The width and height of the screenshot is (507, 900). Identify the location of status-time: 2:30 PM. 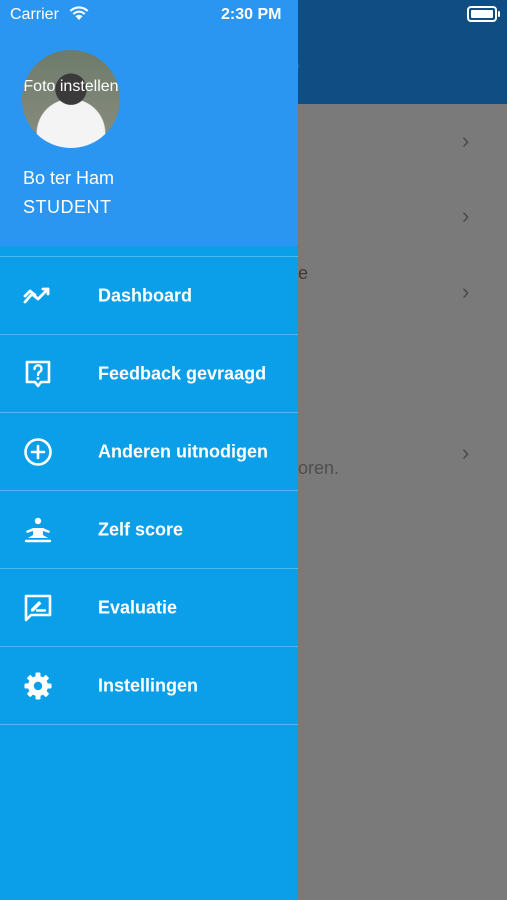
(251, 14).